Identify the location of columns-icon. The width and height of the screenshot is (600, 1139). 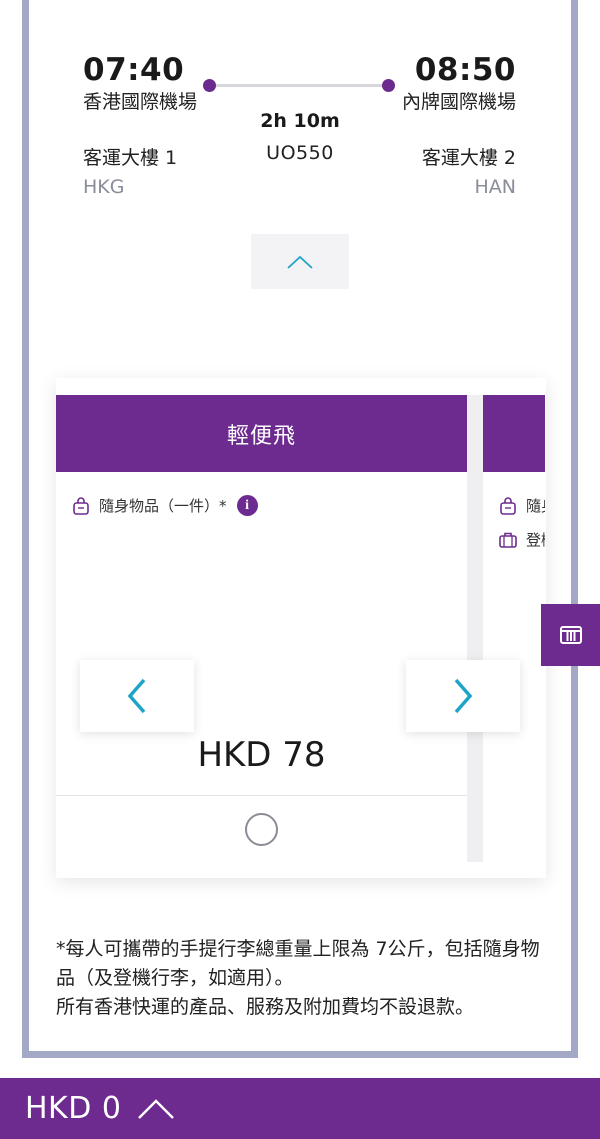
(570, 635).